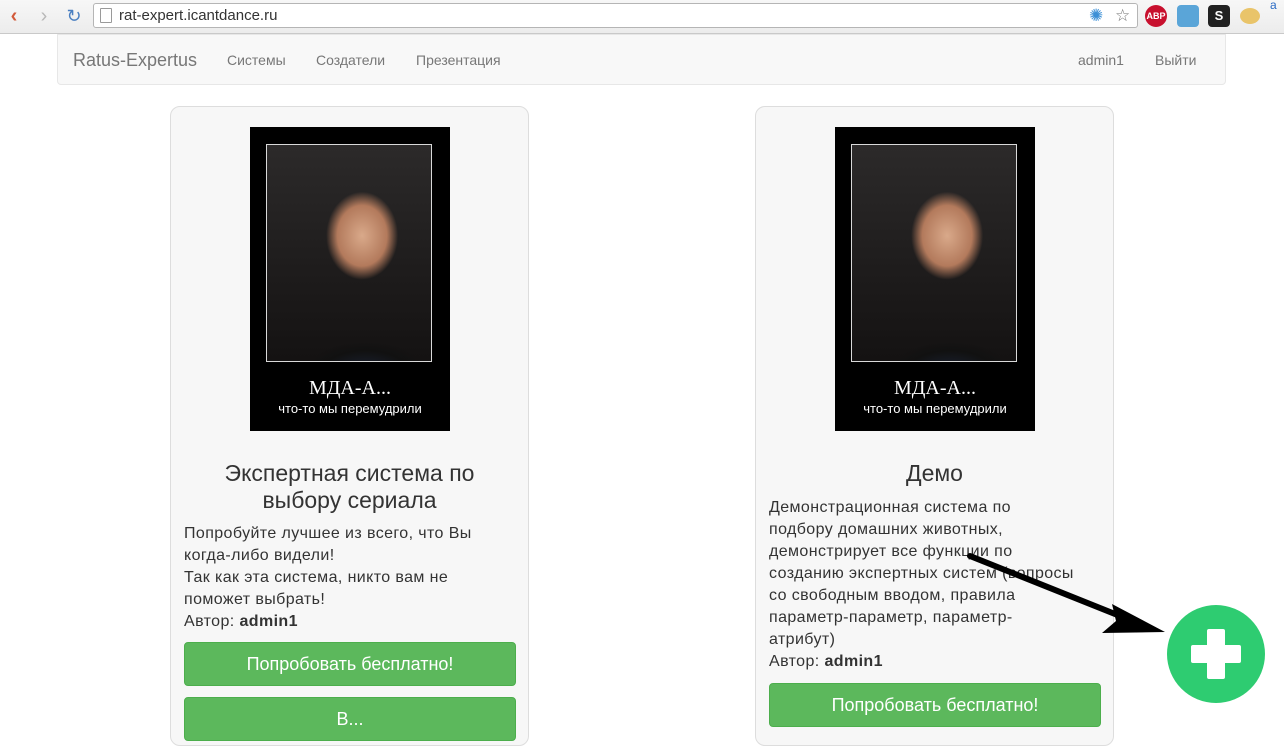 The image size is (1284, 746). I want to click on arrow-shaft, so click(1050, 588).